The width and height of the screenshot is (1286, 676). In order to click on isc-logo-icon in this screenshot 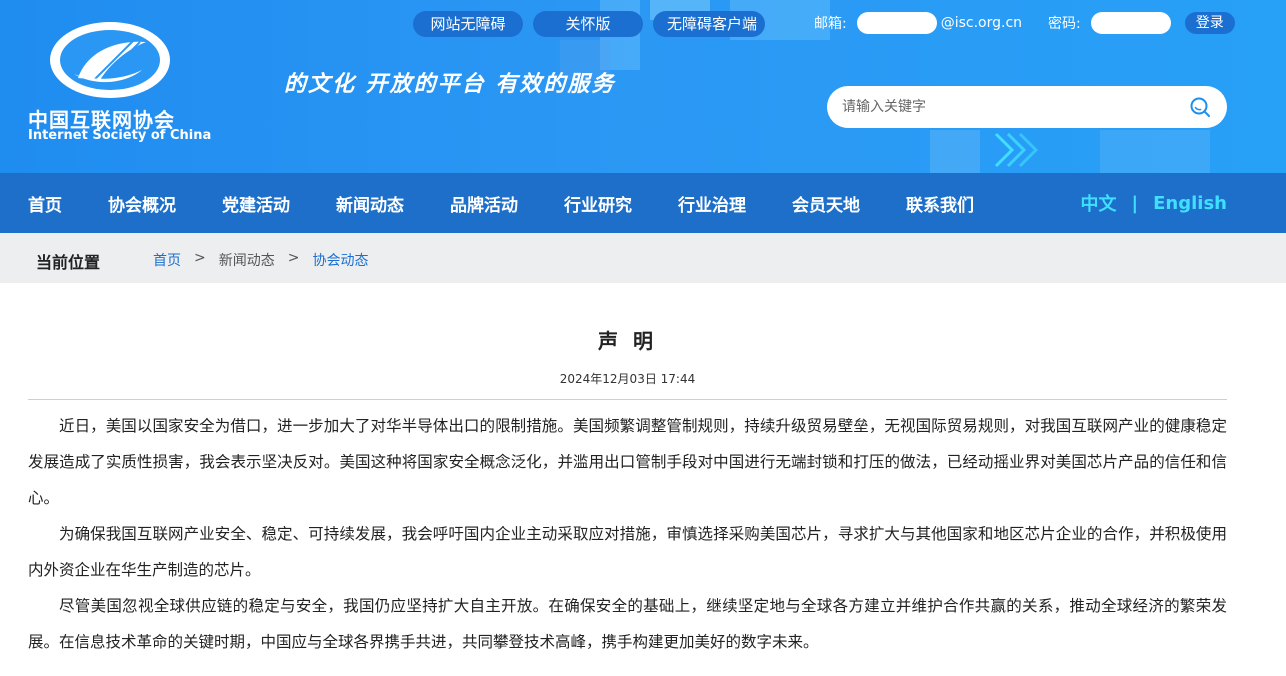, I will do `click(110, 60)`.